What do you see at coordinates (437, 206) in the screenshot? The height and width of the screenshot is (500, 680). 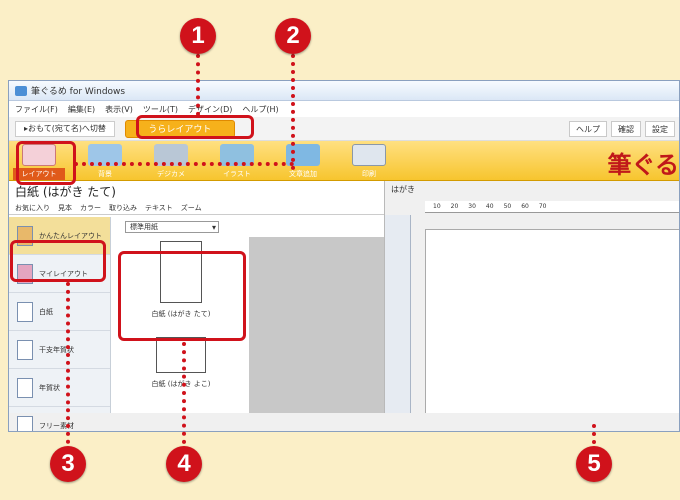 I see `ruler-mark: 10` at bounding box center [437, 206].